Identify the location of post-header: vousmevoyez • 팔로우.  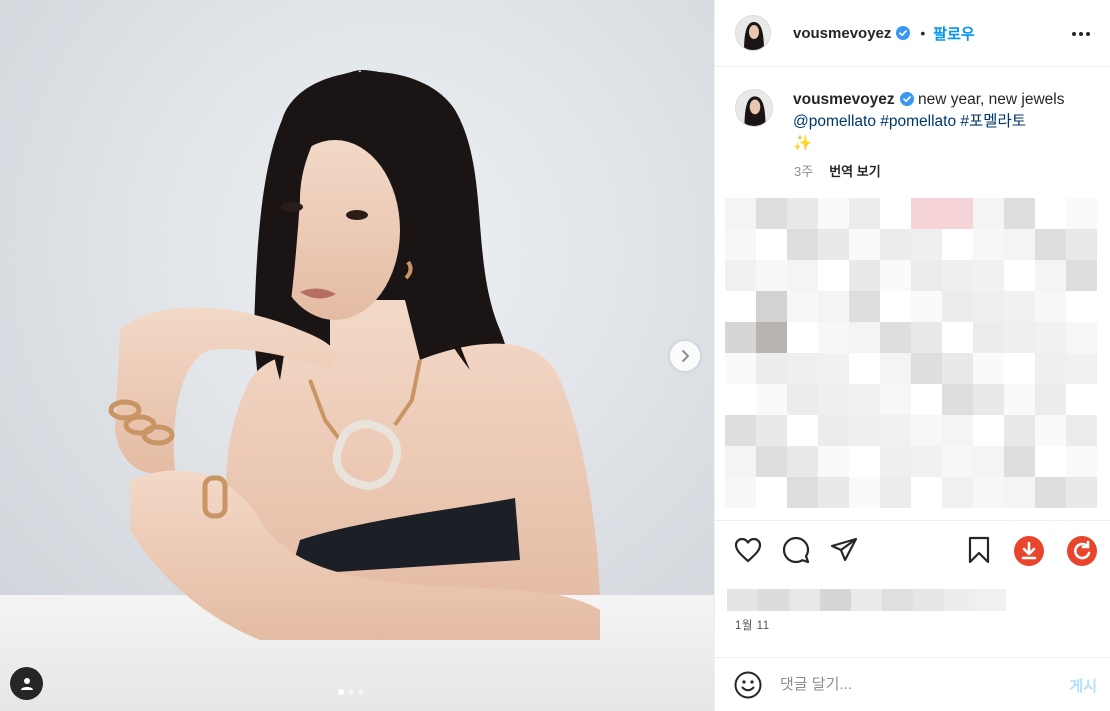
(912, 33).